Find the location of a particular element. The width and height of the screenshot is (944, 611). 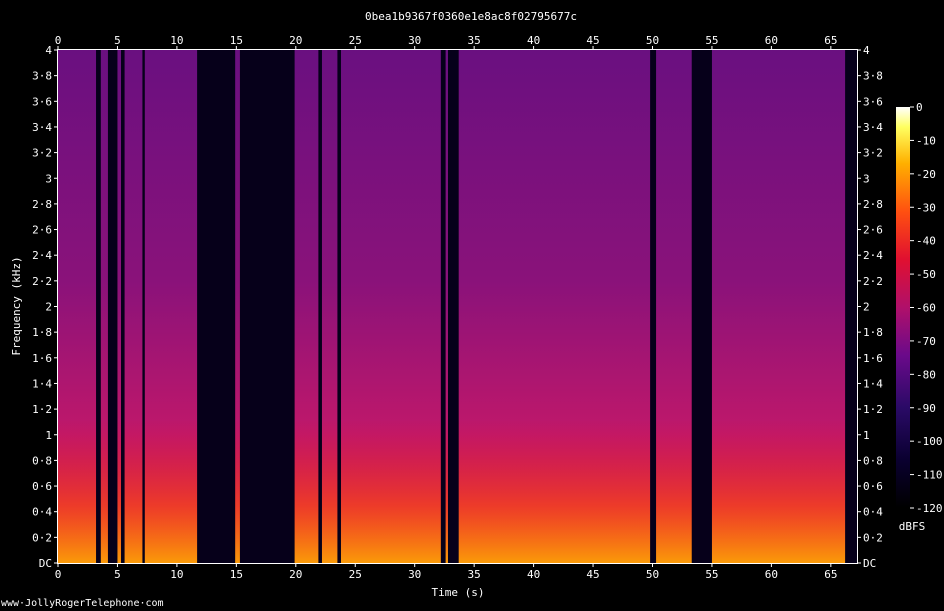

y-tick-label: 2·4 is located at coordinates (42, 255).